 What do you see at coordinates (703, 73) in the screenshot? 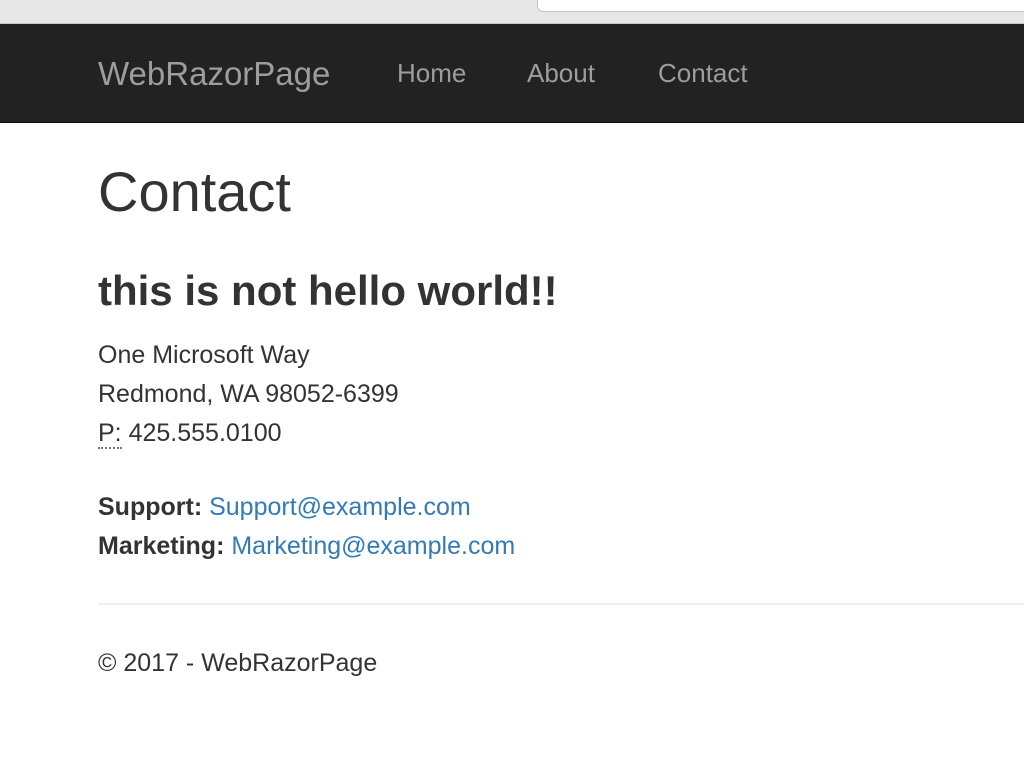
I see `nav-link-contact: Contact` at bounding box center [703, 73].